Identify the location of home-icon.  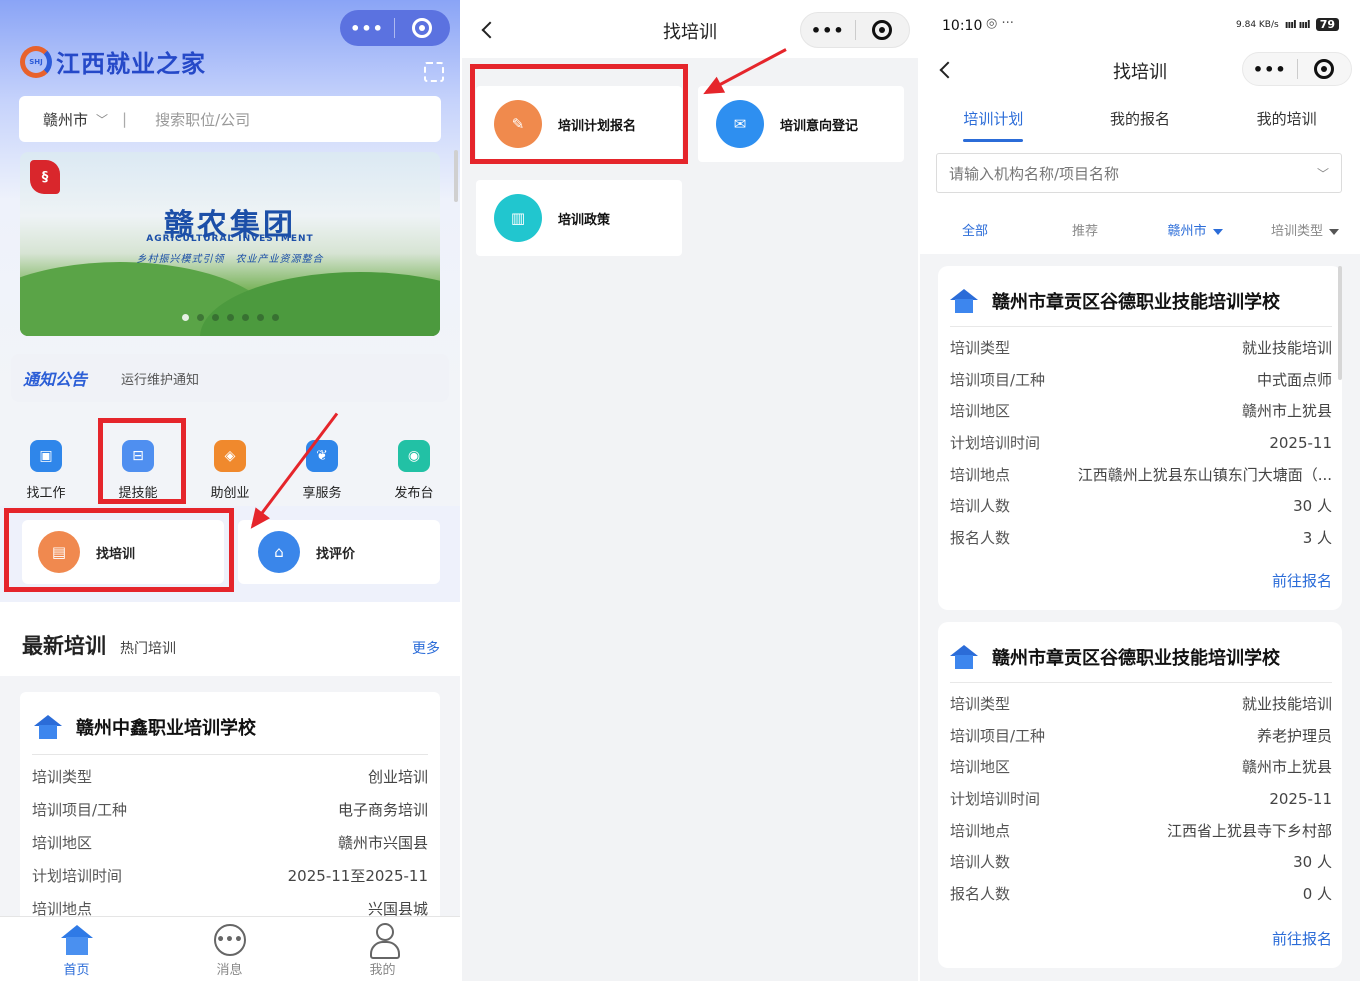
(76, 940).